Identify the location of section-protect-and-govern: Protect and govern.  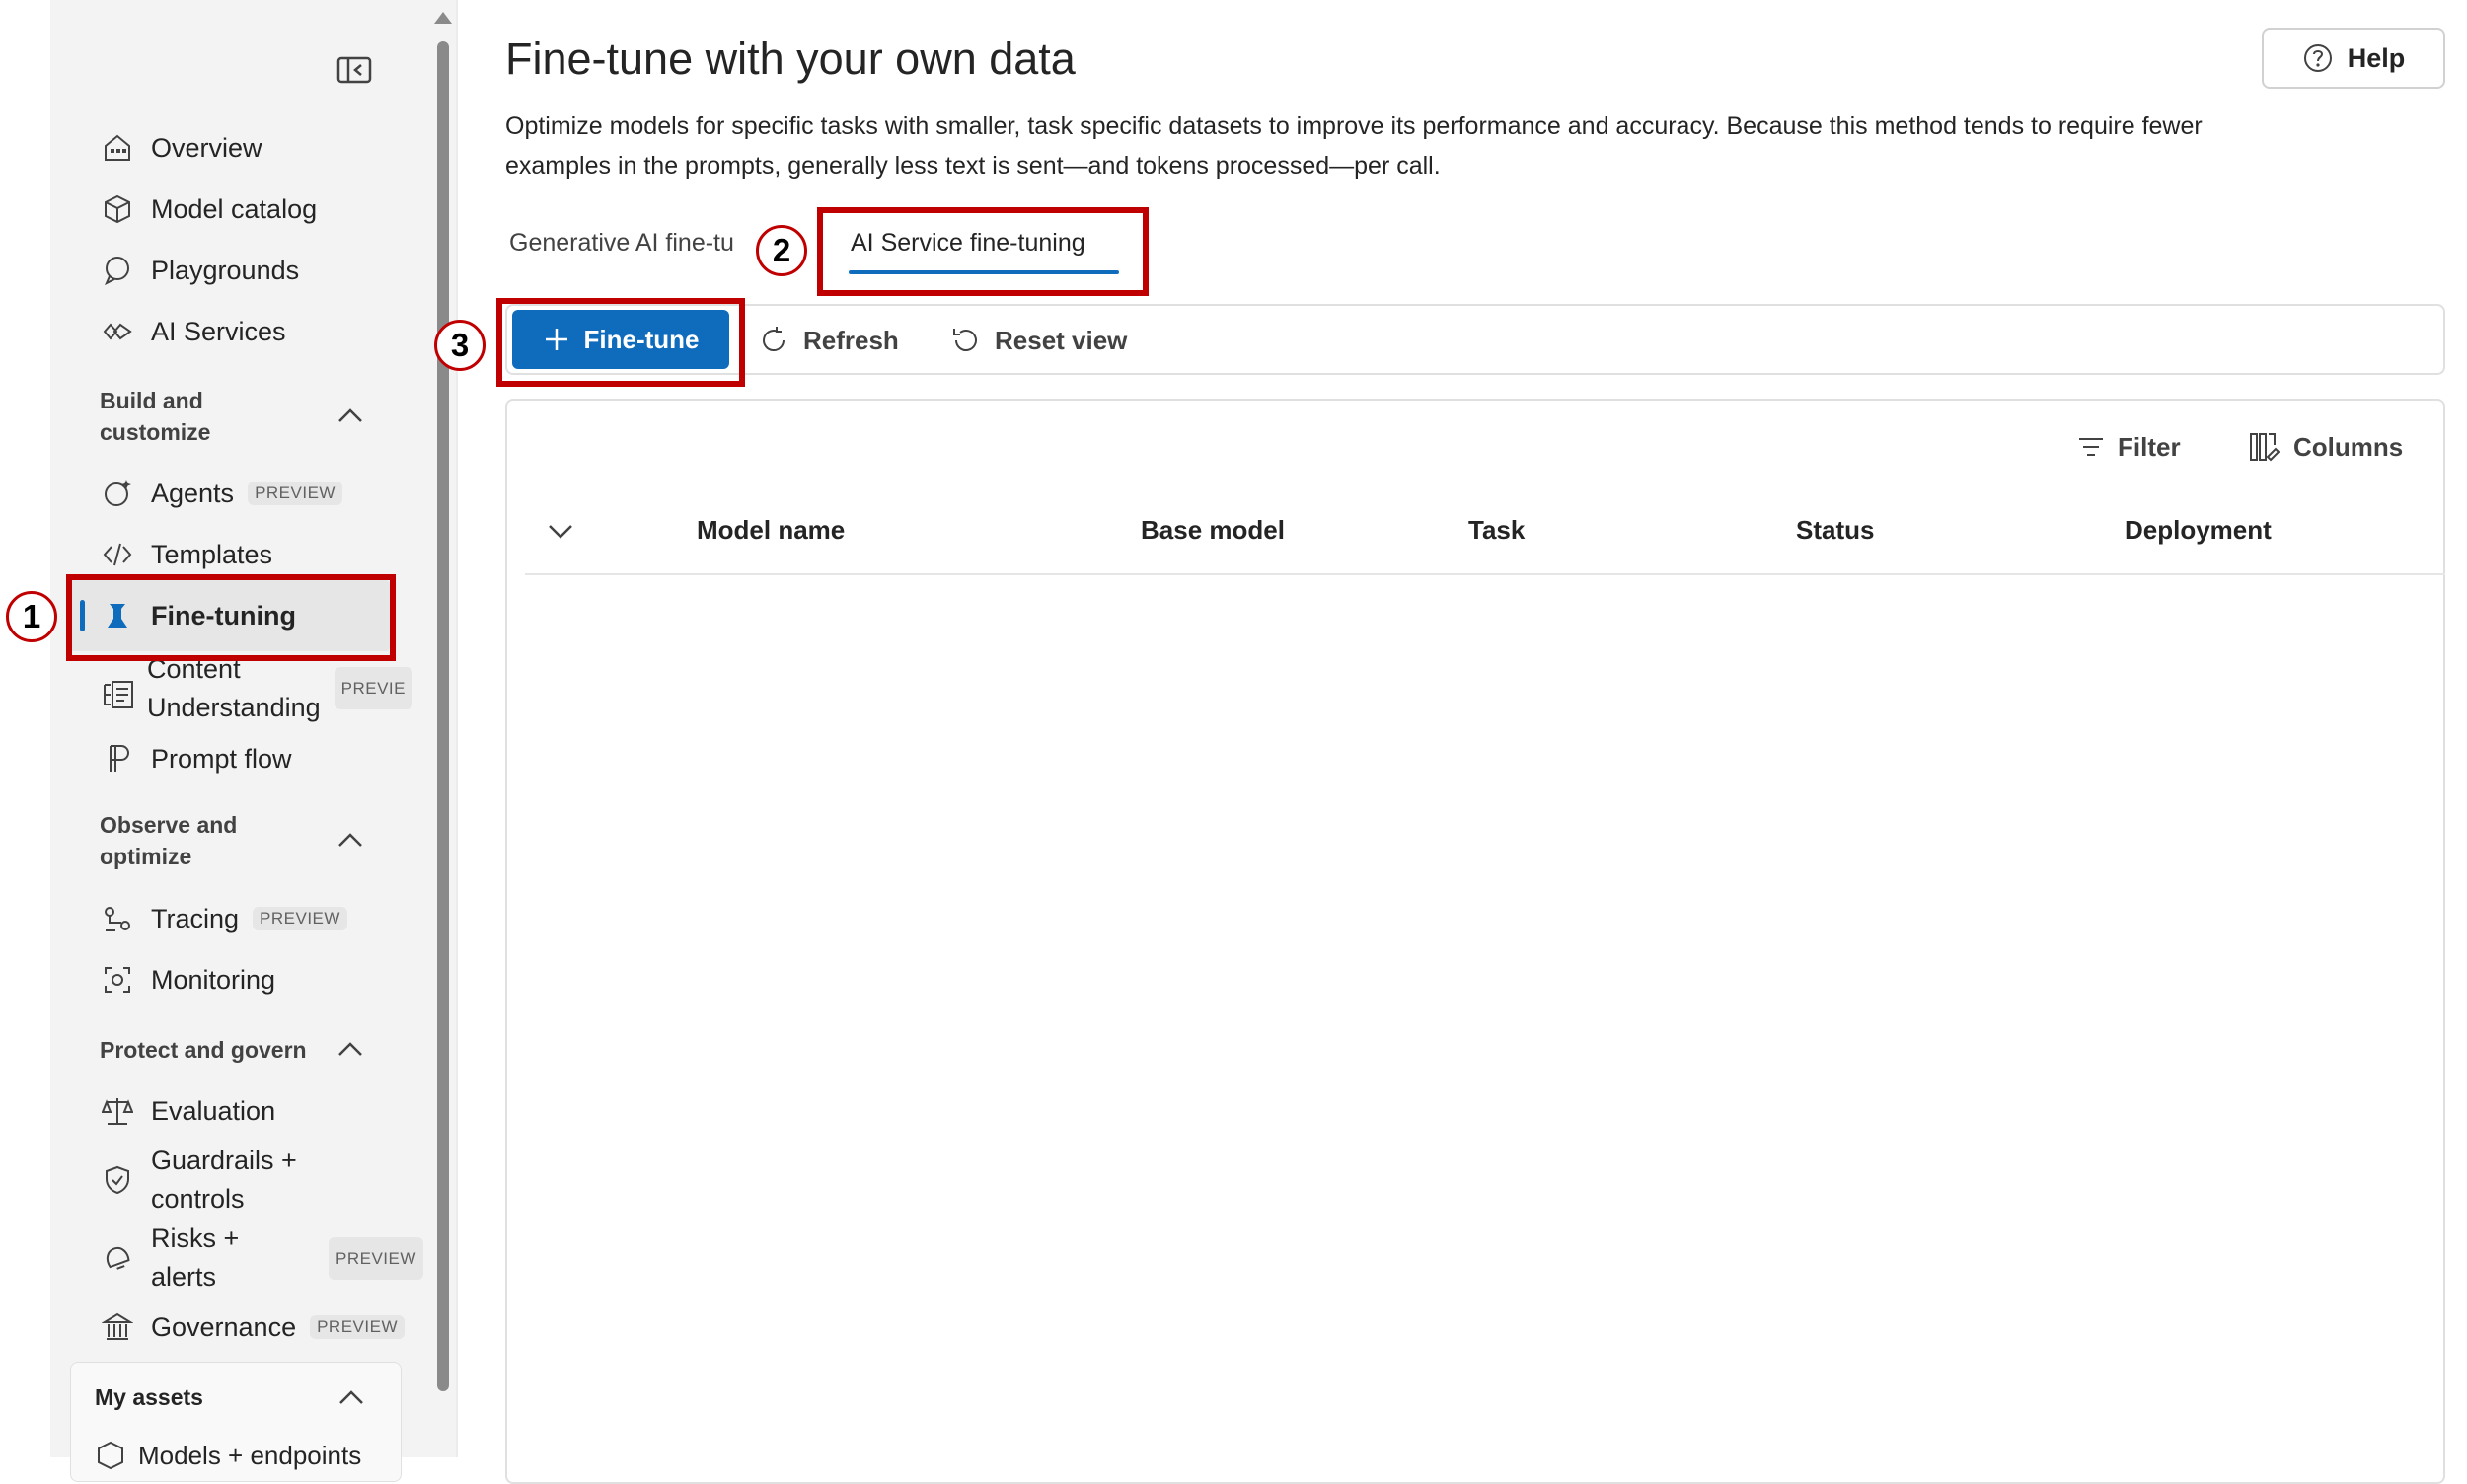
(203, 1050).